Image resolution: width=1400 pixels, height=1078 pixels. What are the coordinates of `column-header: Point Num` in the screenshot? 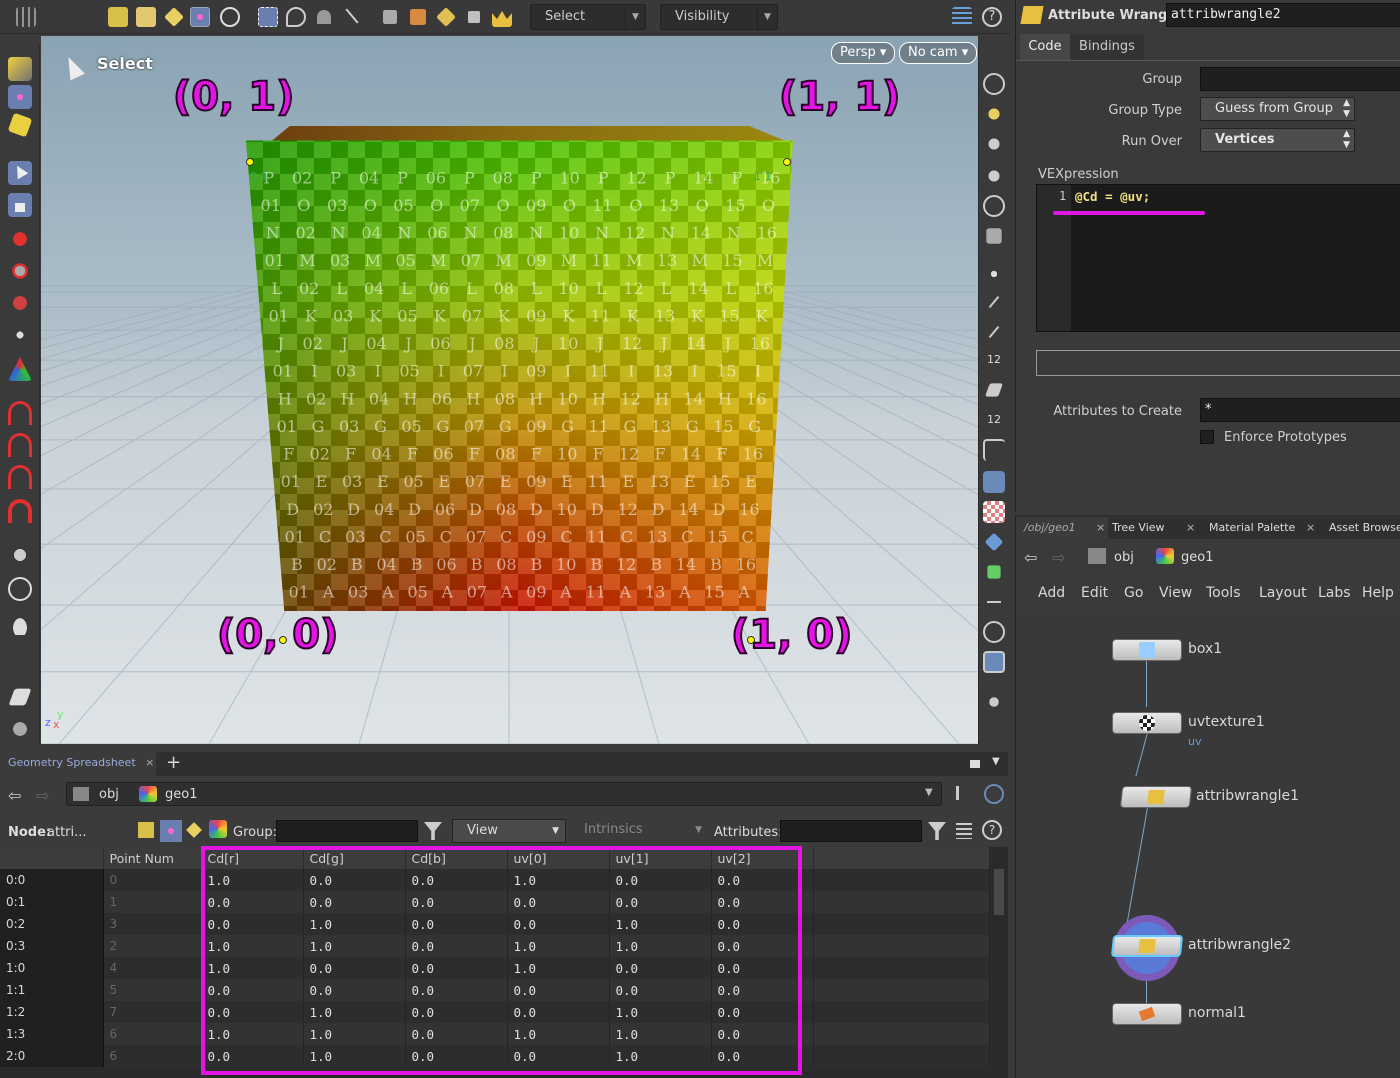 It's located at (152, 858).